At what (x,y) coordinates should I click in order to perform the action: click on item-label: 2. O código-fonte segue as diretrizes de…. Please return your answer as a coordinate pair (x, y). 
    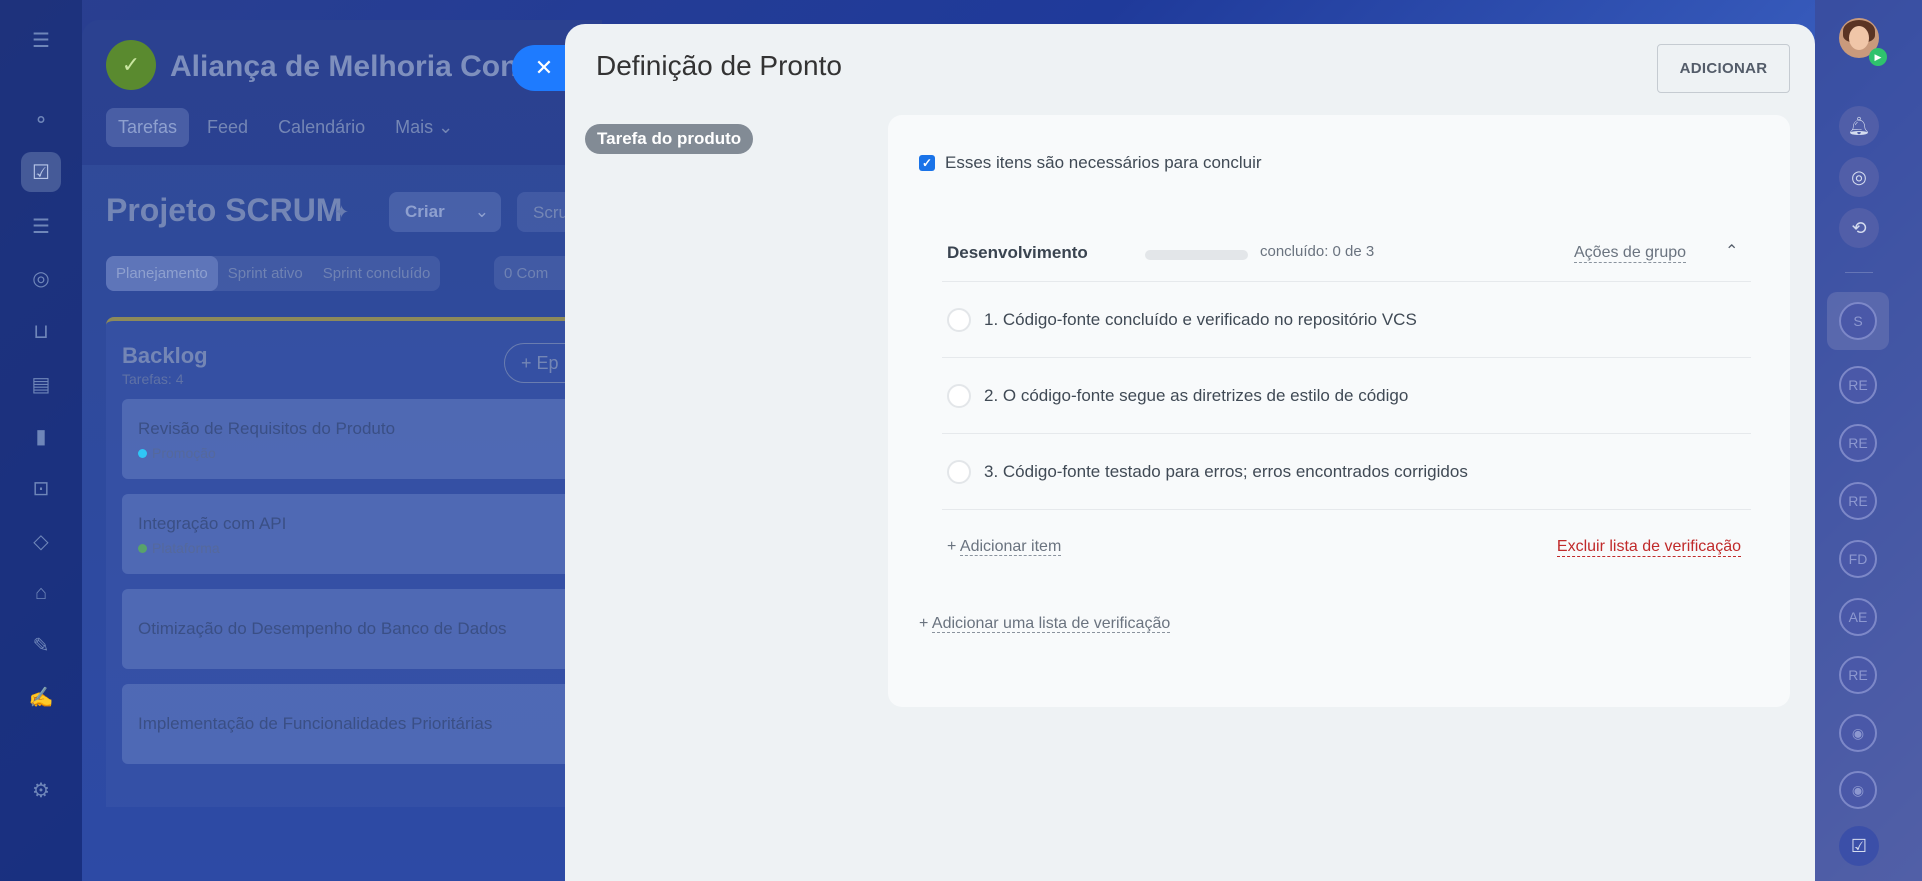
    Looking at the image, I should click on (1196, 395).